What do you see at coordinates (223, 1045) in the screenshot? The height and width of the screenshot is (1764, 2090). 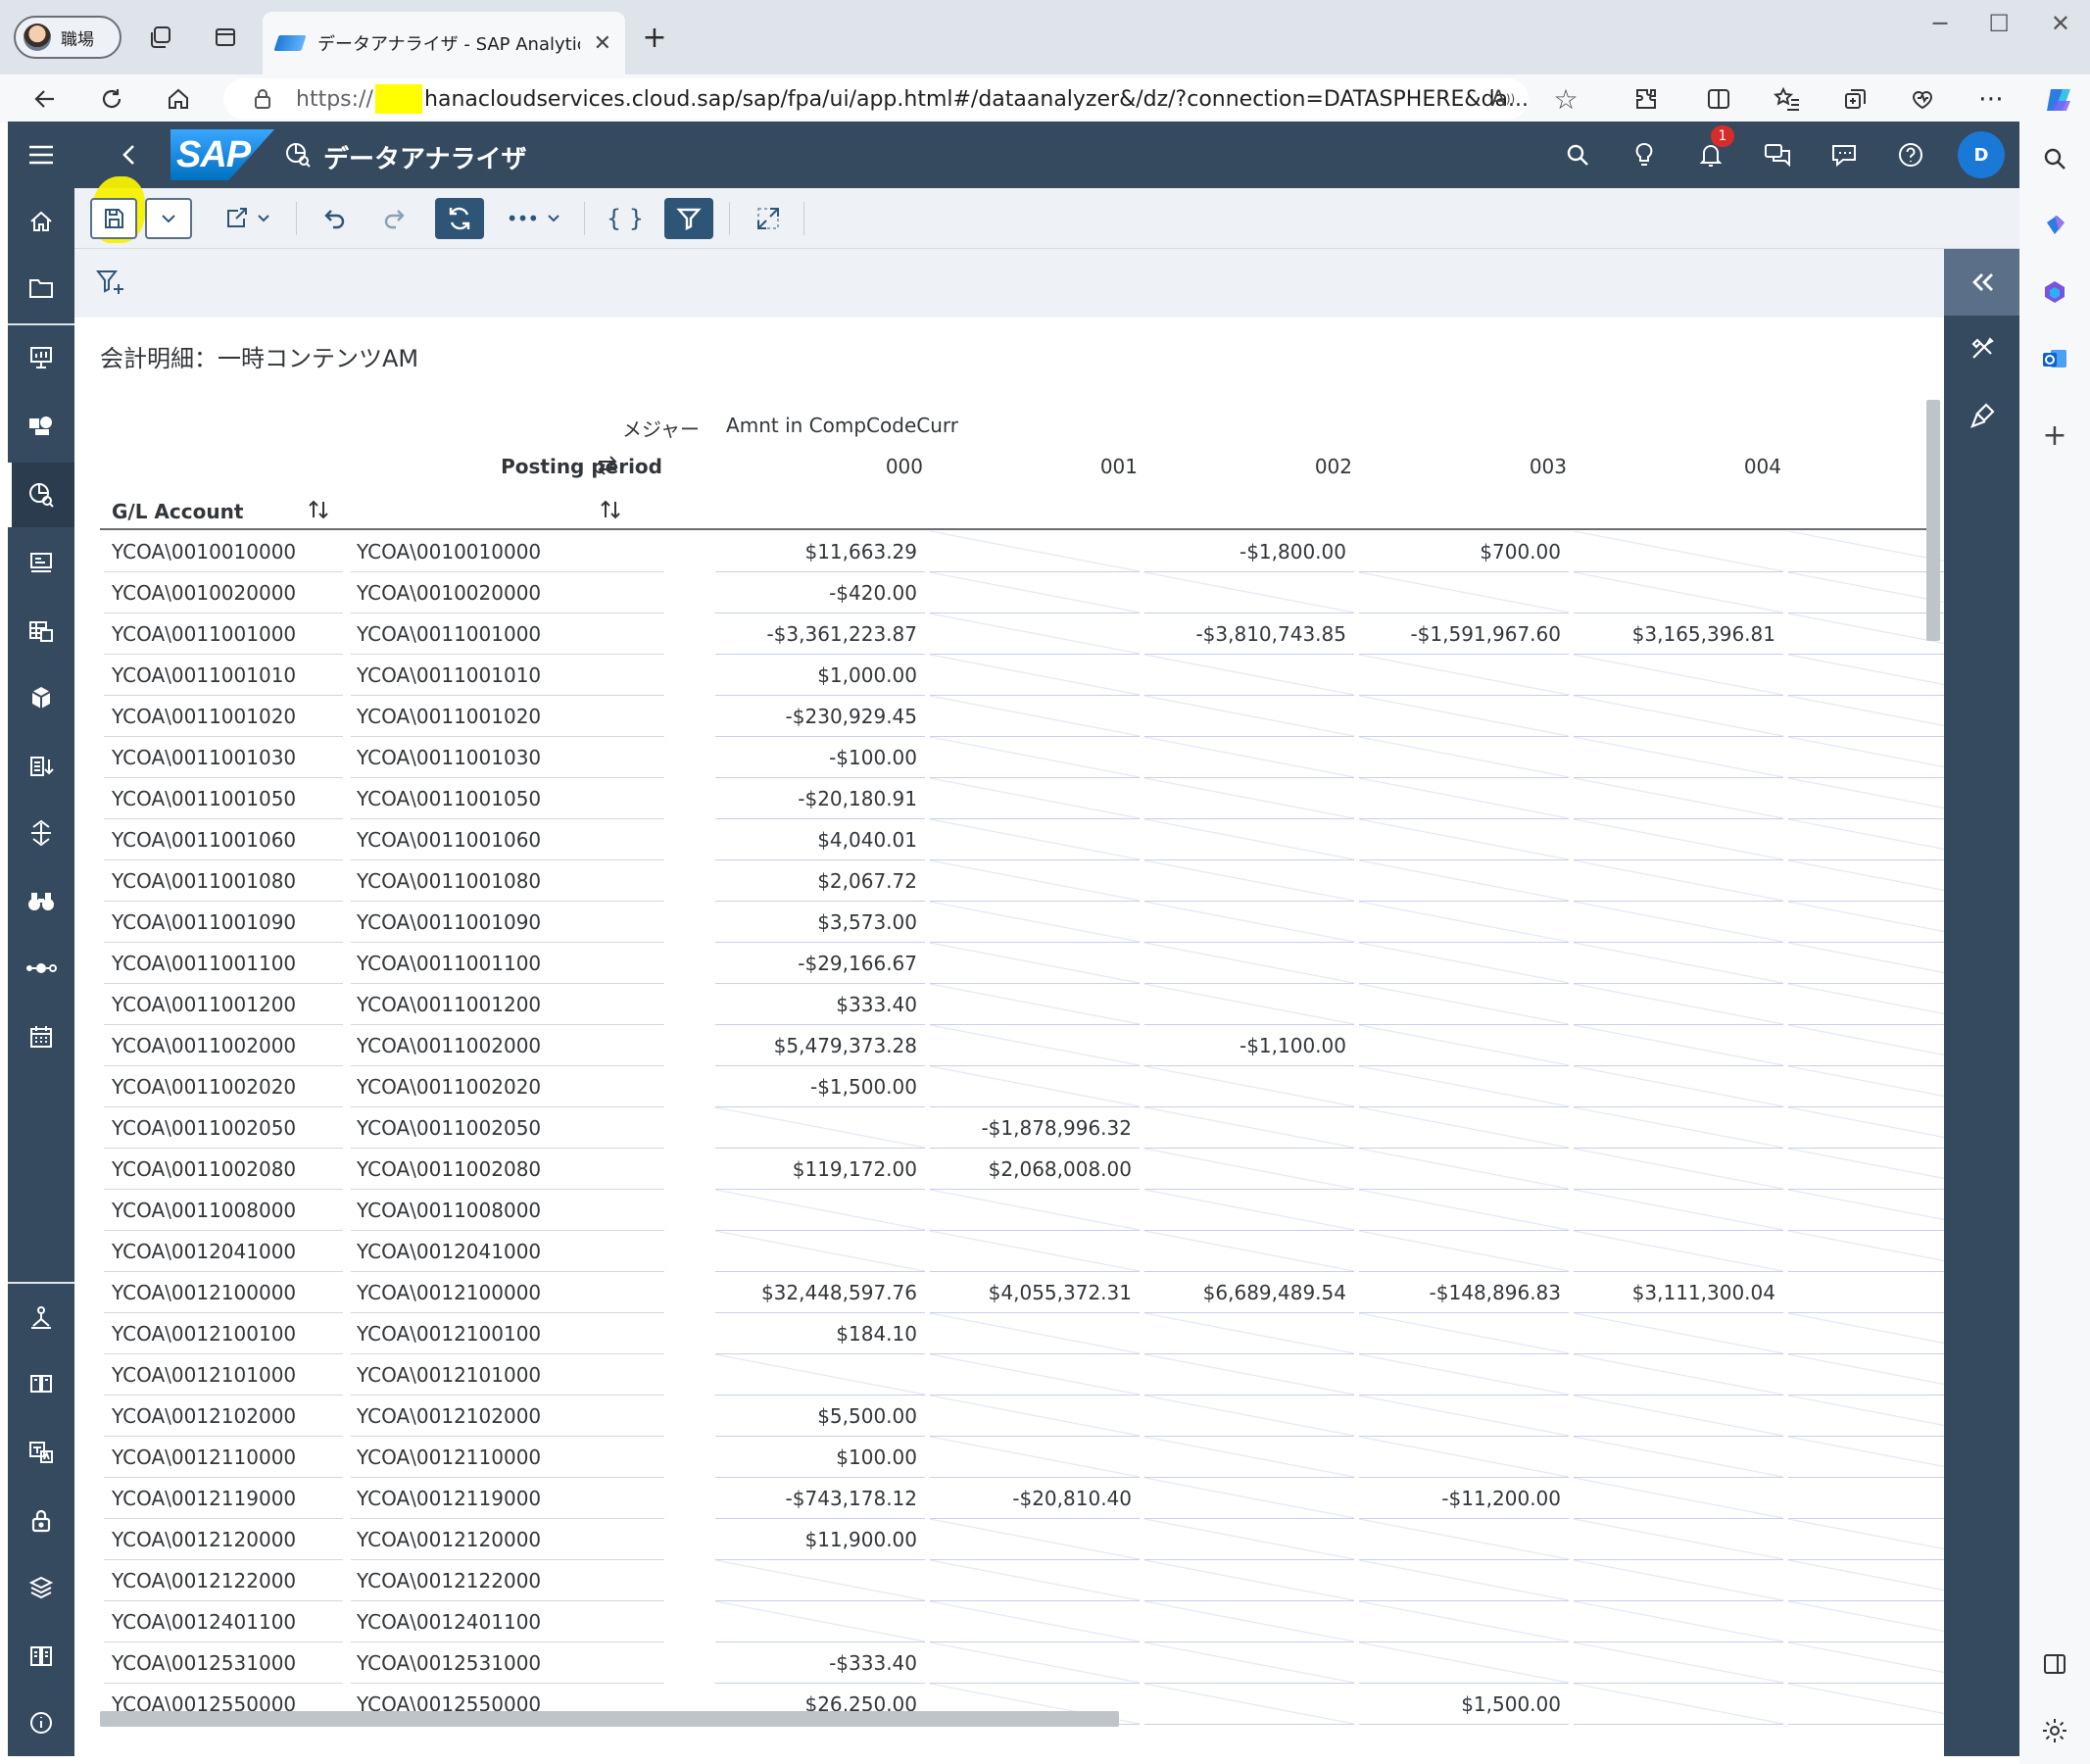 I see `gl-account-cell: YCOA\0011002000` at bounding box center [223, 1045].